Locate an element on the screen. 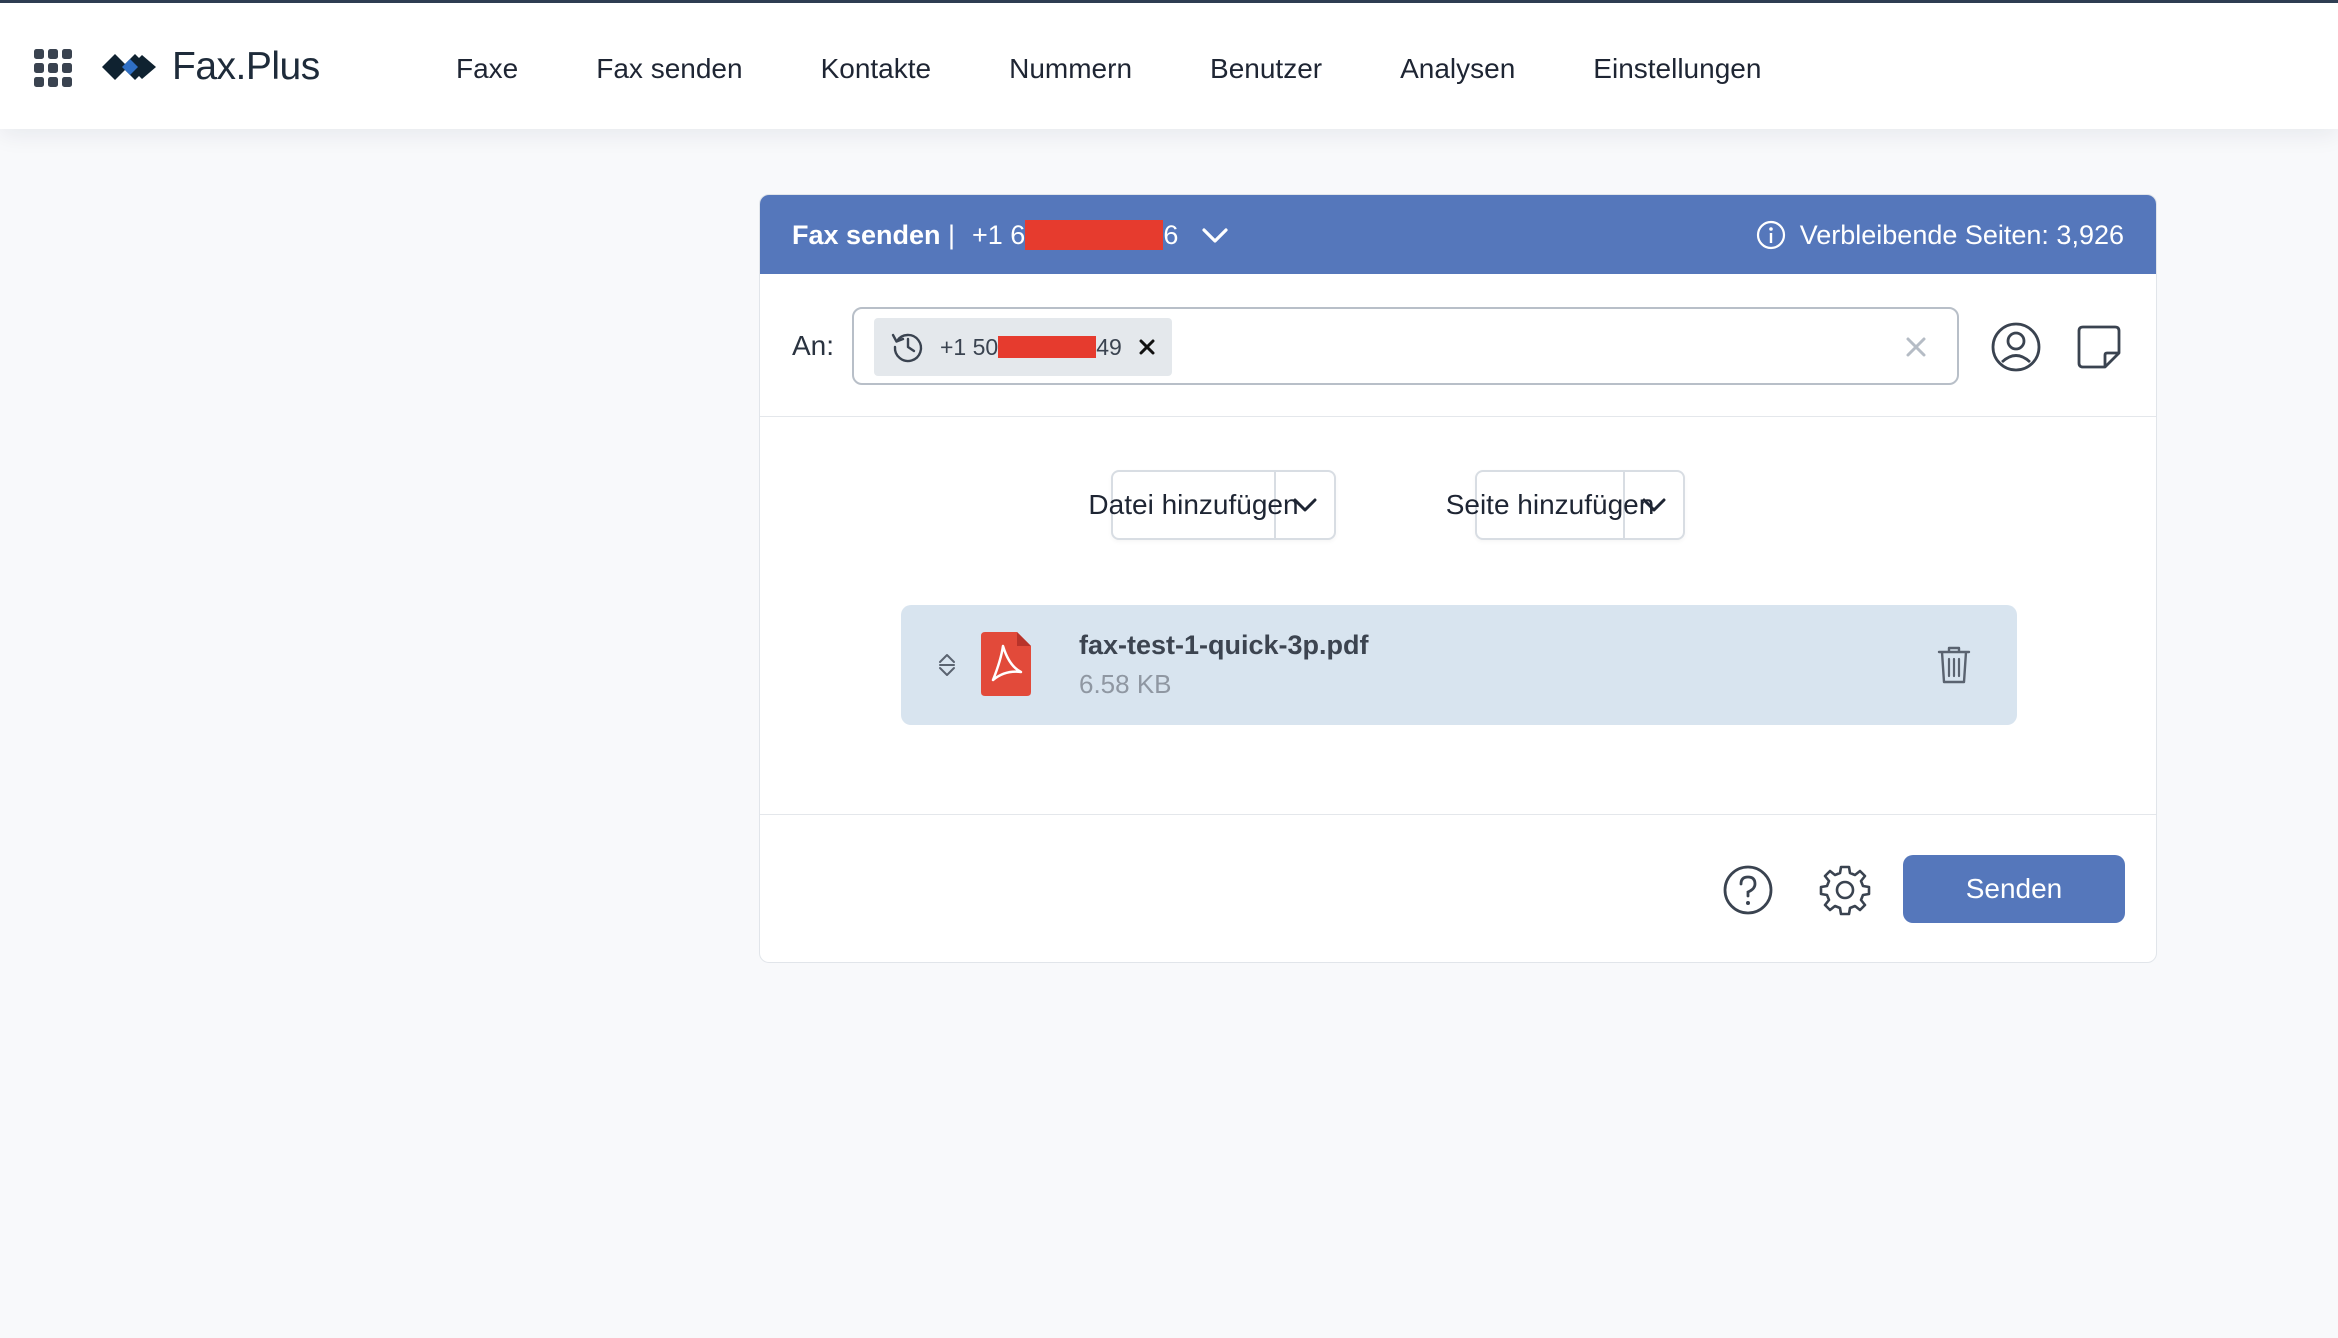  recipient-chip: +1 50 49 is located at coordinates (1023, 347).